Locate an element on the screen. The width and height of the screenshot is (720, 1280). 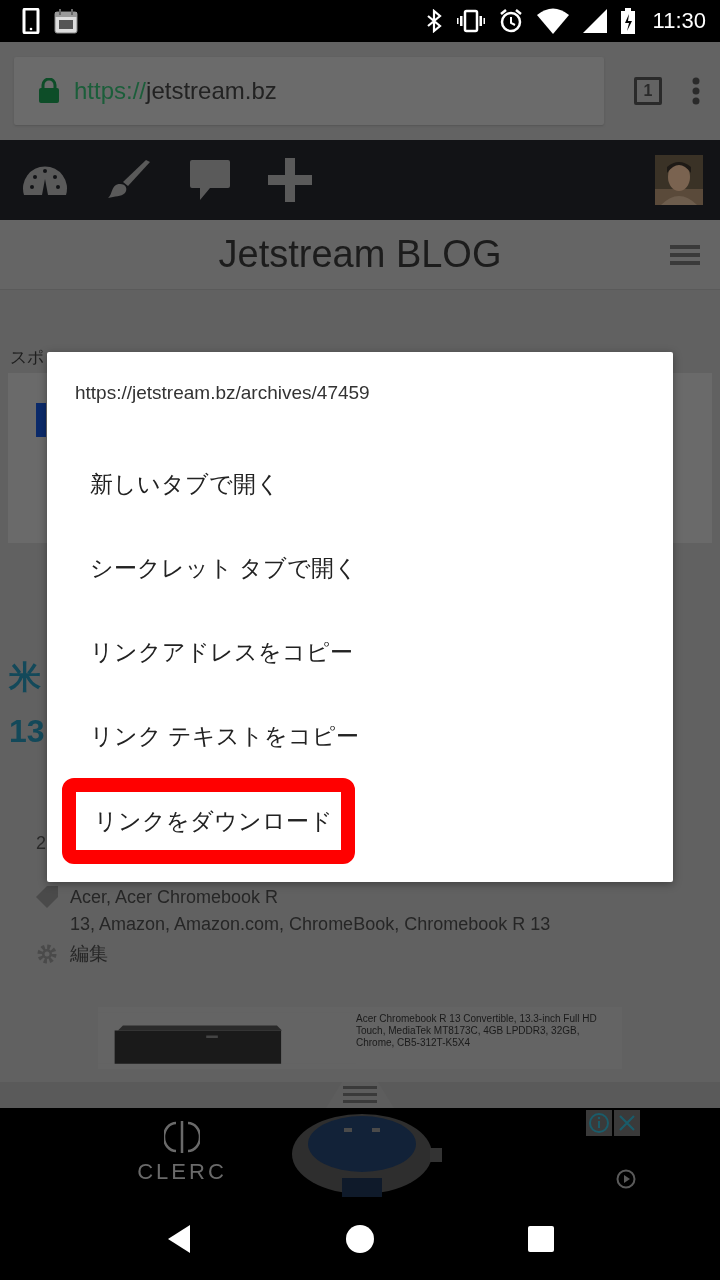
lock-icon is located at coordinates (49, 91).